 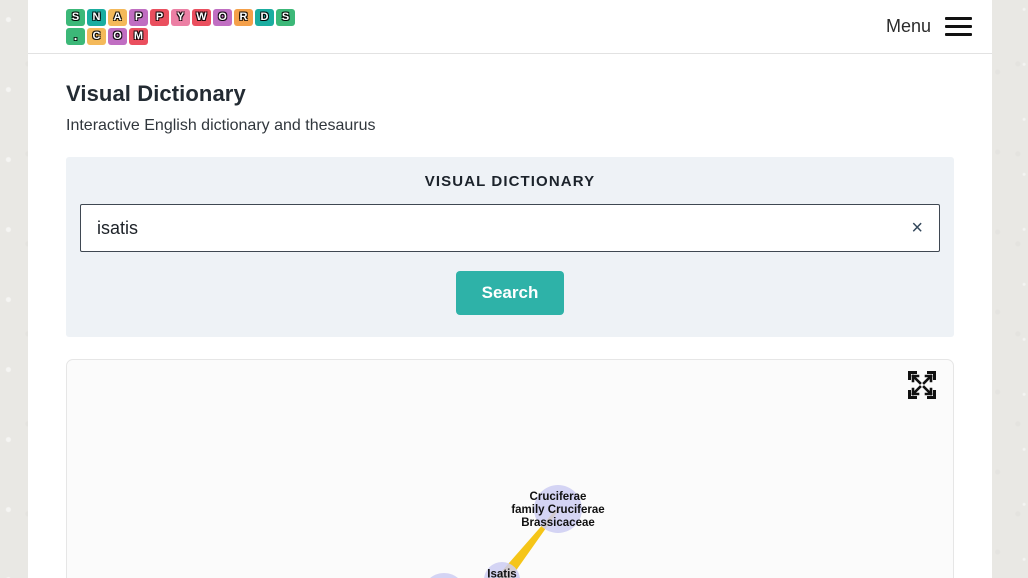 I want to click on graph-node, so click(x=444, y=575).